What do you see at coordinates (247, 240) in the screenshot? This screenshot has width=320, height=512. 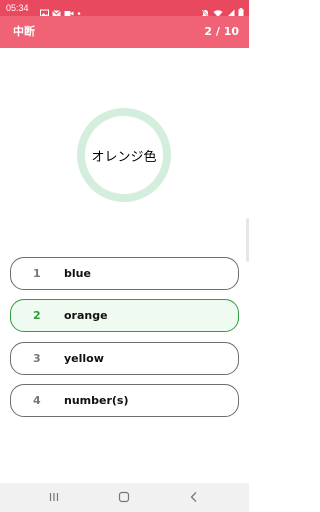 I see `edge-handle` at bounding box center [247, 240].